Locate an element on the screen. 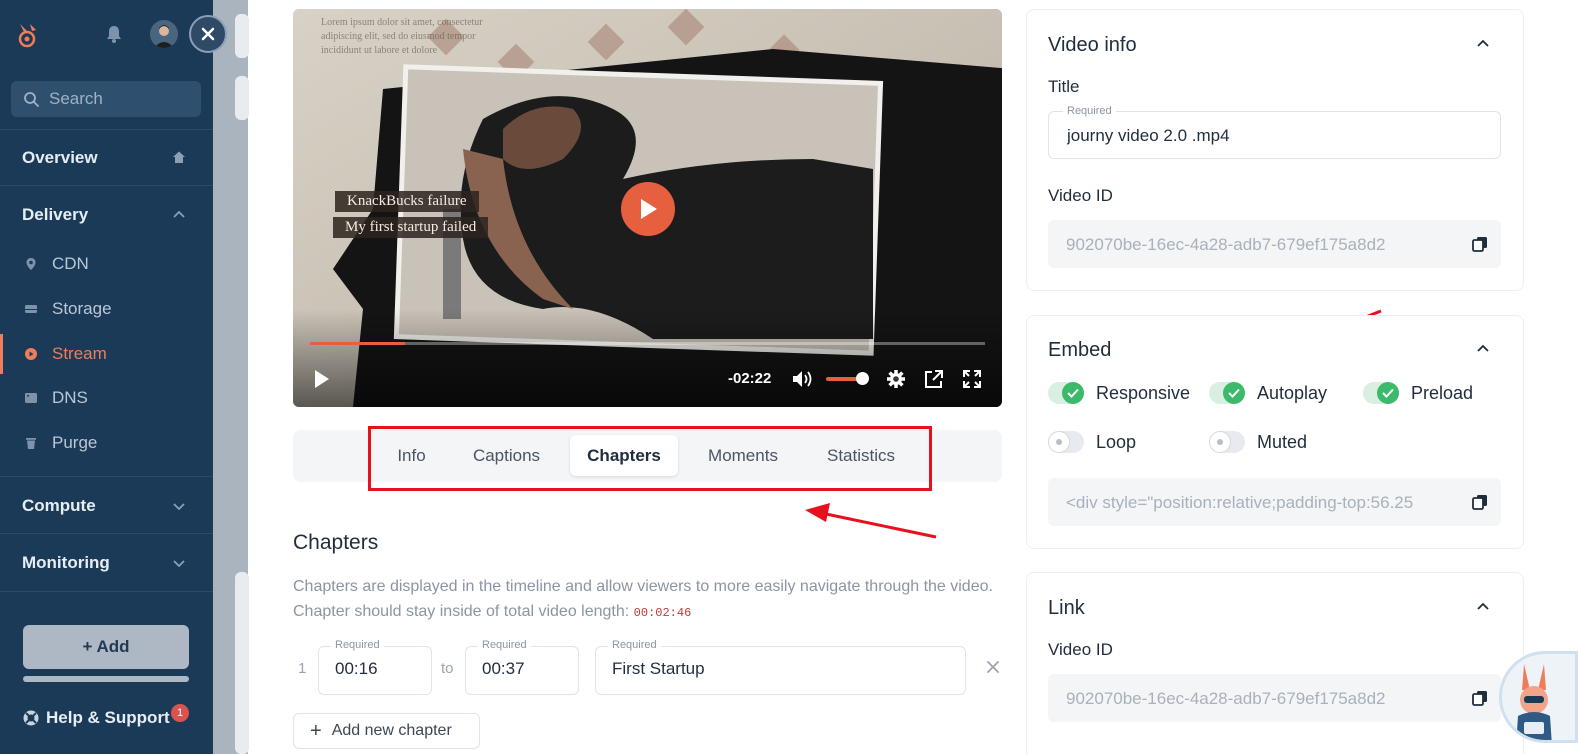  toggle-muted: Muted is located at coordinates (1258, 442).